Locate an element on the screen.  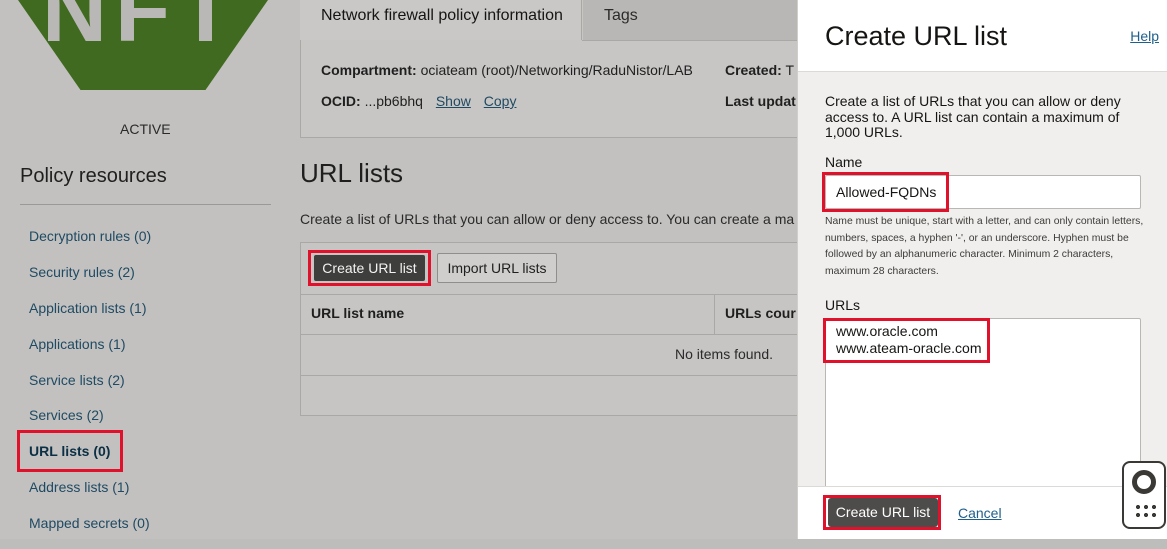
import-url-lists-button: Import URL lists is located at coordinates (497, 268).